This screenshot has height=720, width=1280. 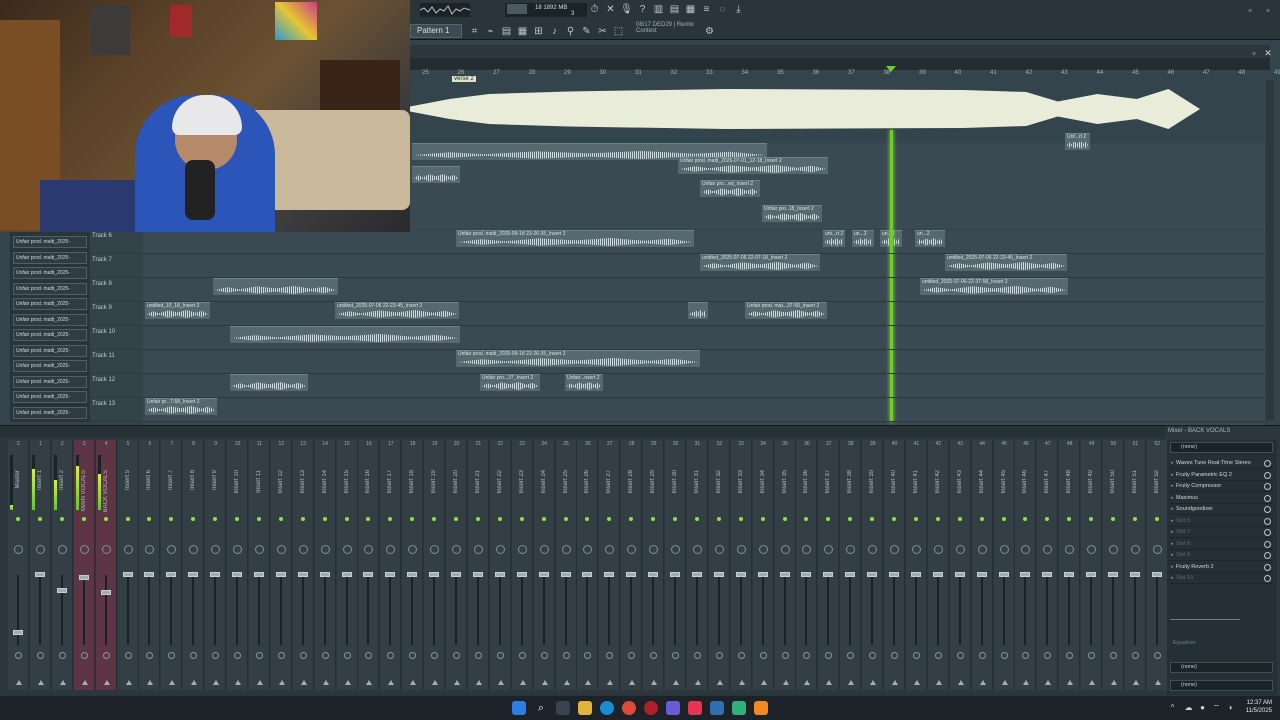 What do you see at coordinates (281, 565) in the screenshot?
I see `mixer-strip: 12 Insert 12` at bounding box center [281, 565].